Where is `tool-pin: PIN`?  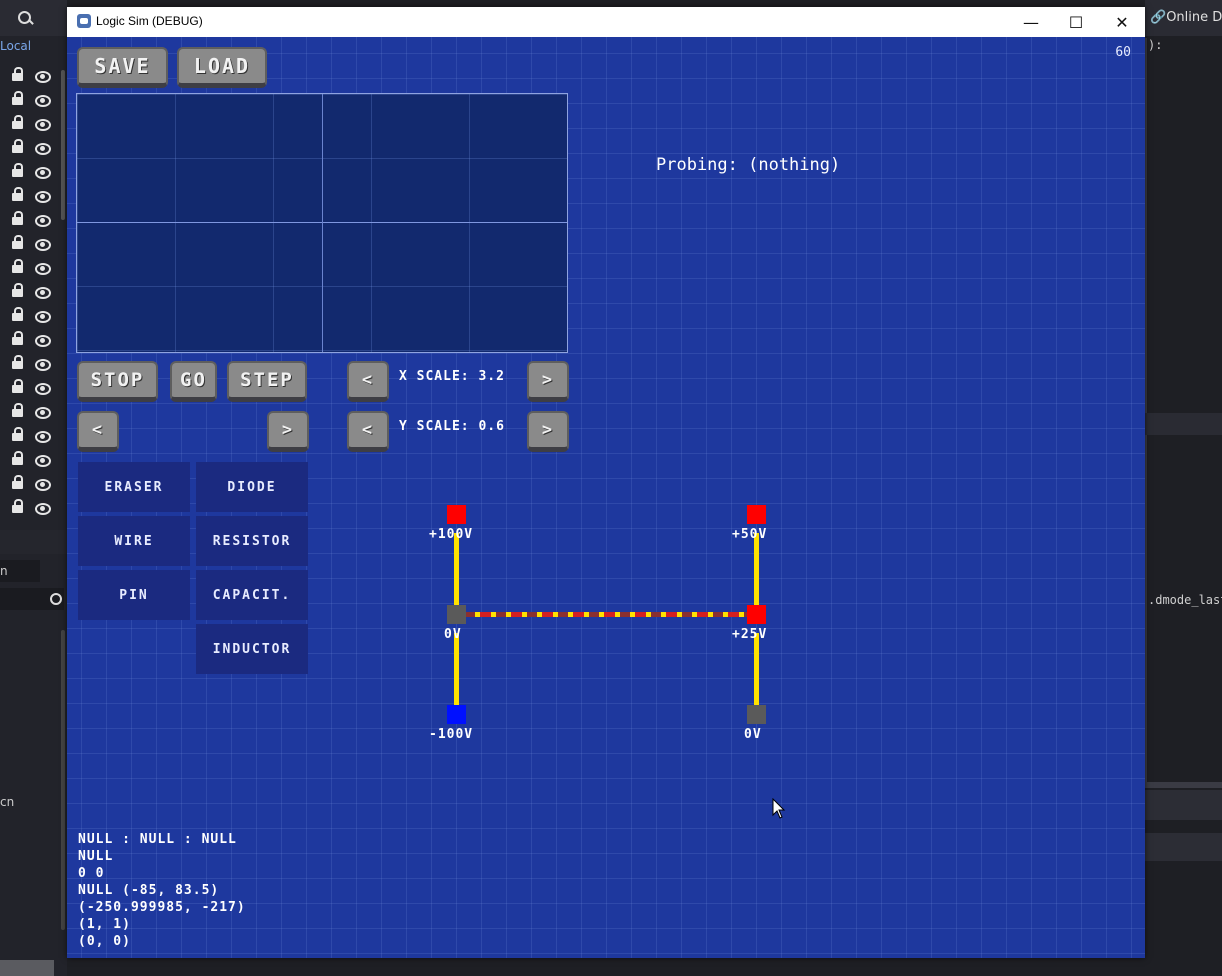 tool-pin: PIN is located at coordinates (134, 595).